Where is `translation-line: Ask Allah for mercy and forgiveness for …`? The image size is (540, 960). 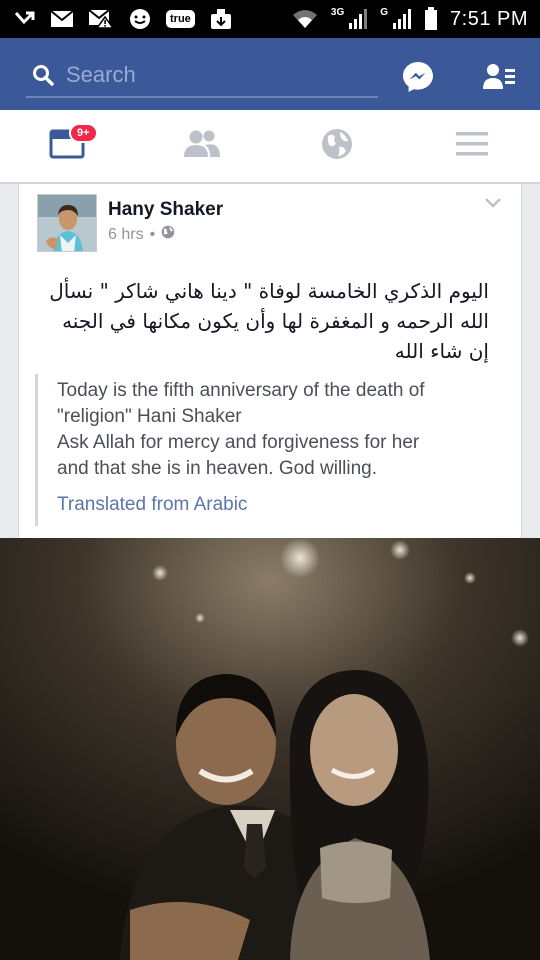
translation-line: Ask Allah for mercy and forgiveness for … is located at coordinates (238, 442).